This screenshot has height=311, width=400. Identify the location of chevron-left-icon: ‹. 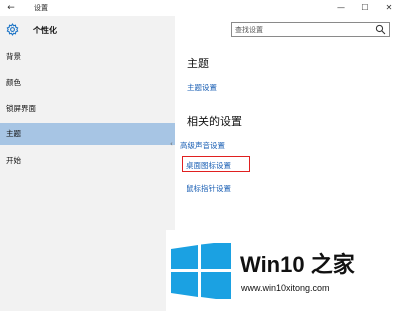
(171, 144).